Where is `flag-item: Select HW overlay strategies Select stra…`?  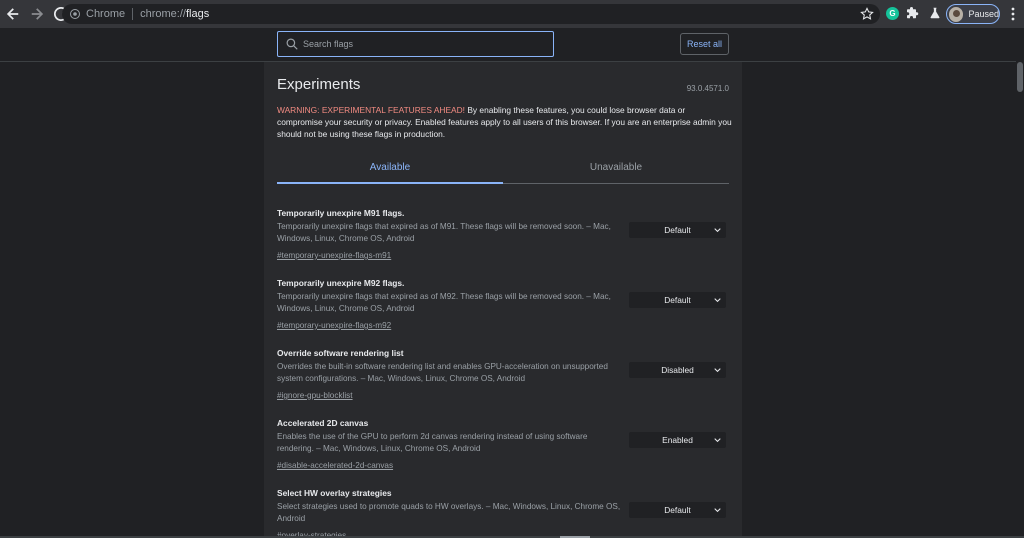
flag-item: Select HW overlay strategies Select stra… is located at coordinates (503, 513).